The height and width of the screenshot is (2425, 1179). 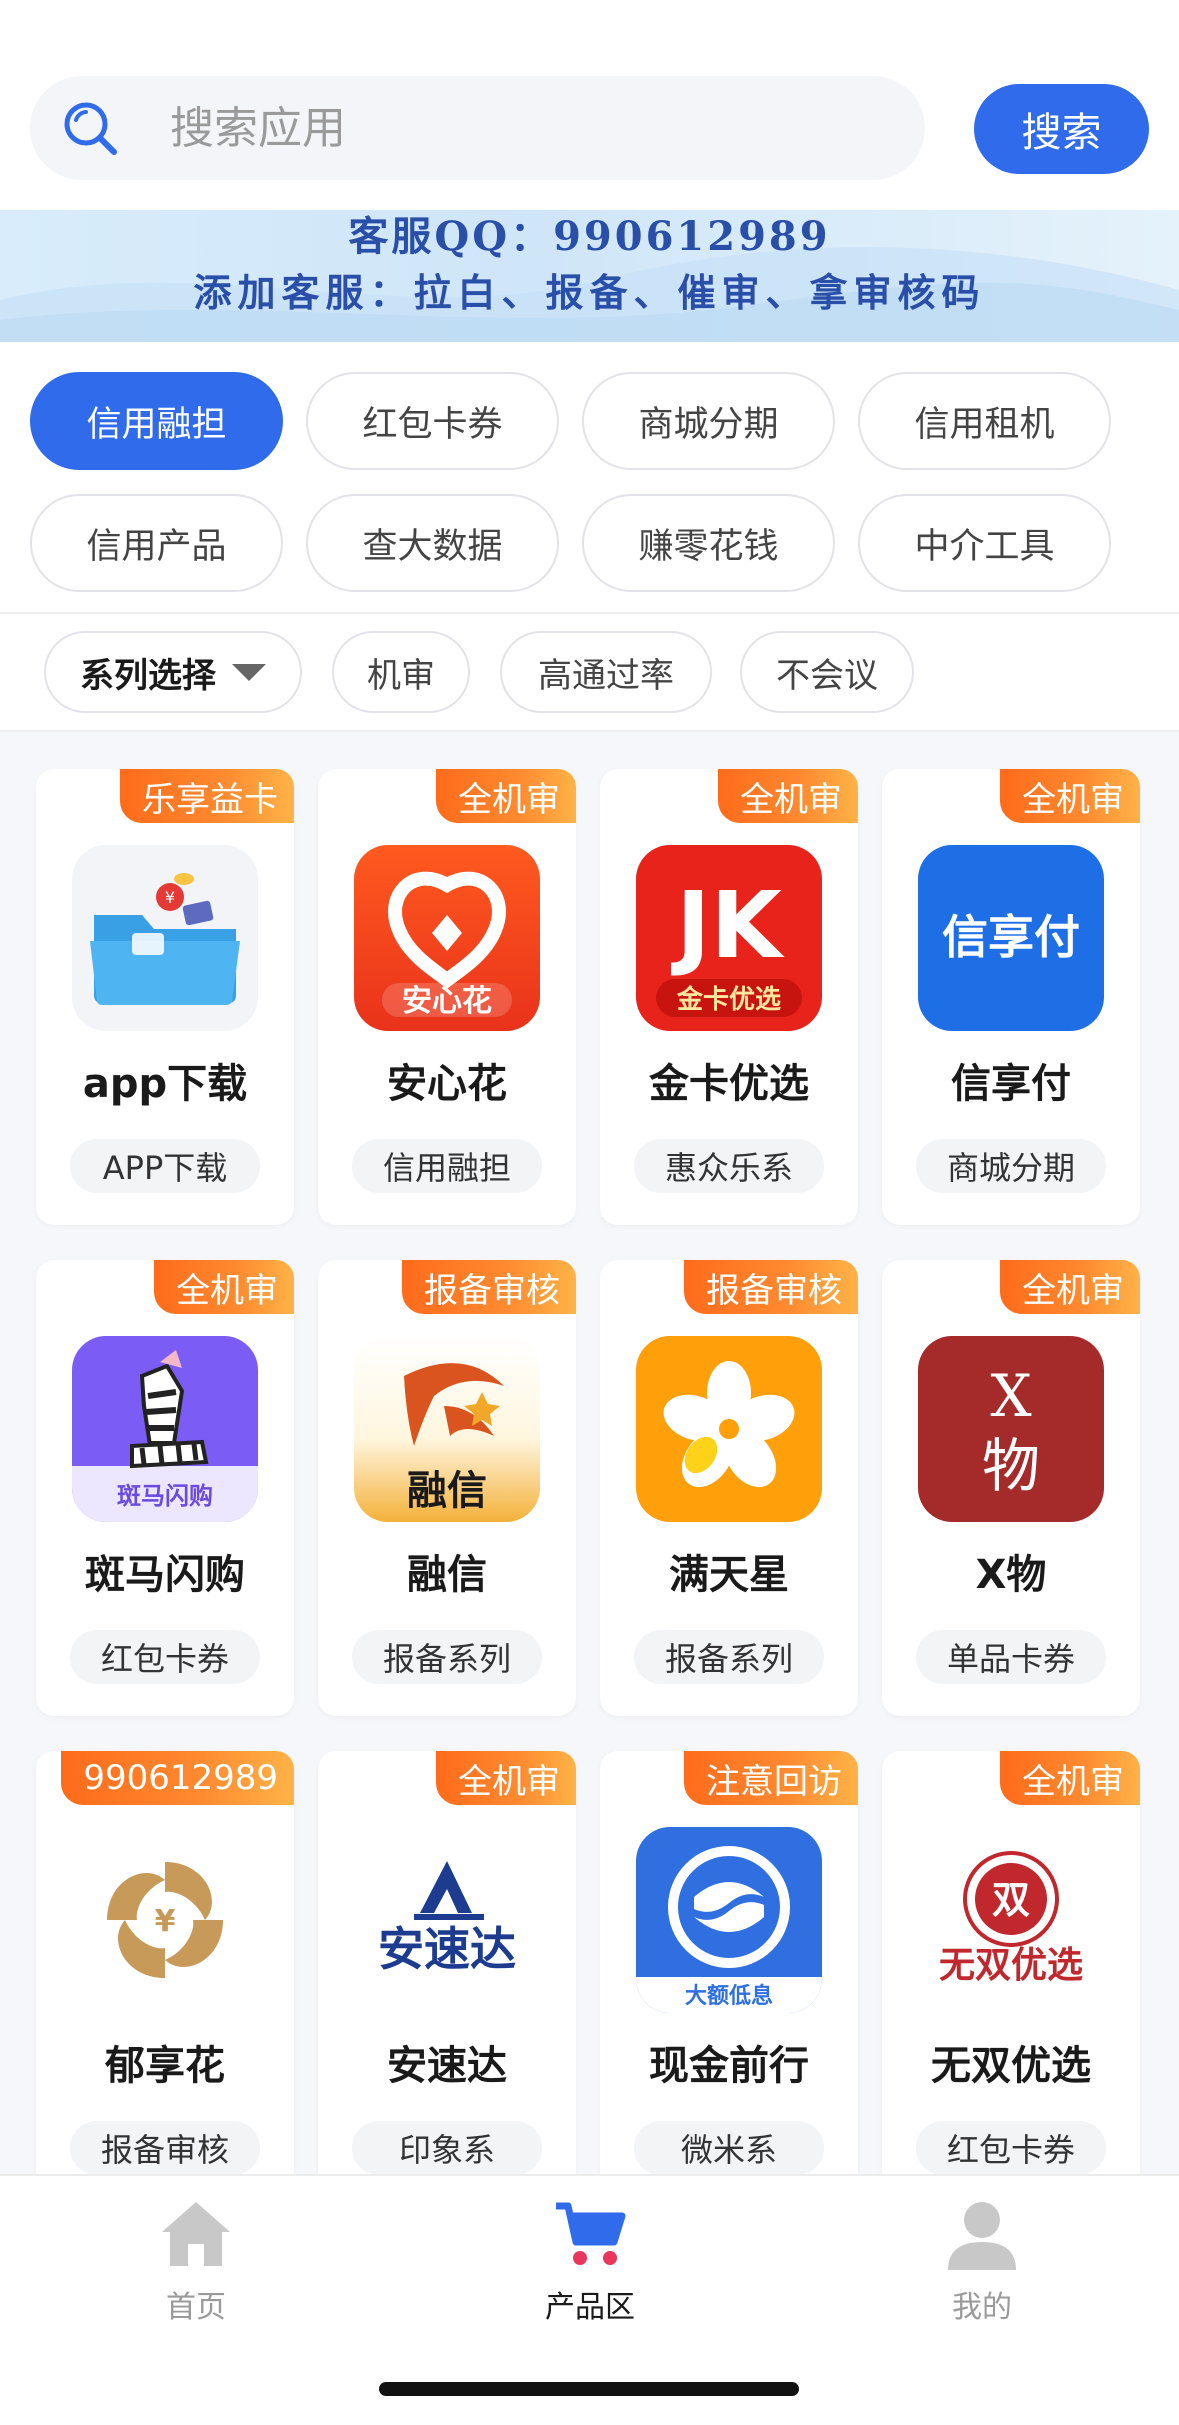 I want to click on filter-no-meeting: 不会议, so click(x=827, y=672).